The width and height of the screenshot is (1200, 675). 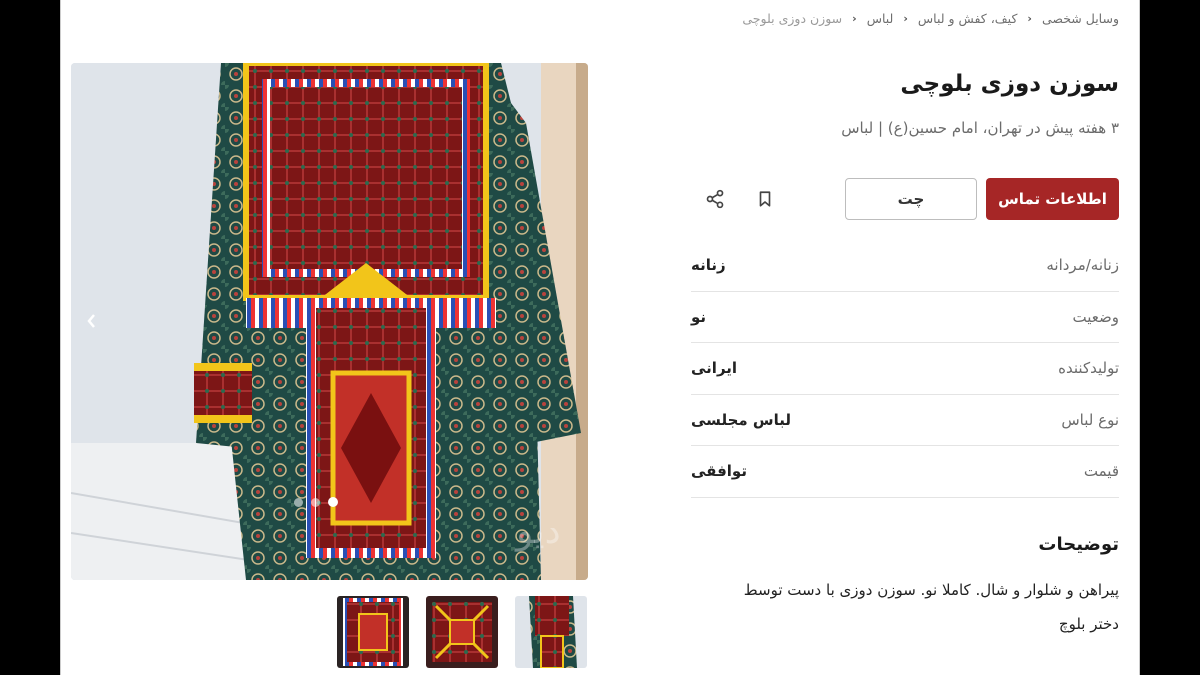 What do you see at coordinates (905, 266) in the screenshot?
I see `attribute-row: زنانه/مردانه زنانه` at bounding box center [905, 266].